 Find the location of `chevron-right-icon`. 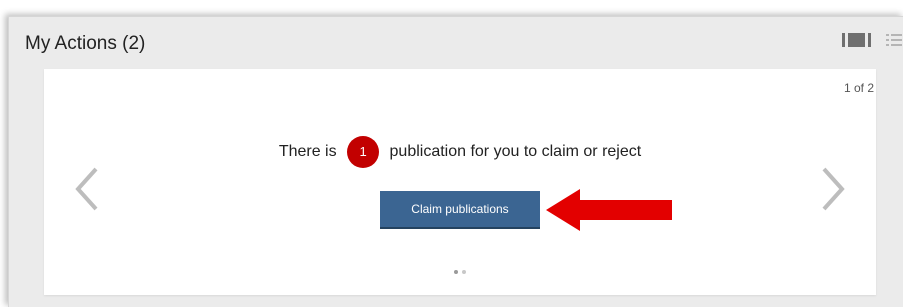

chevron-right-icon is located at coordinates (833, 189).